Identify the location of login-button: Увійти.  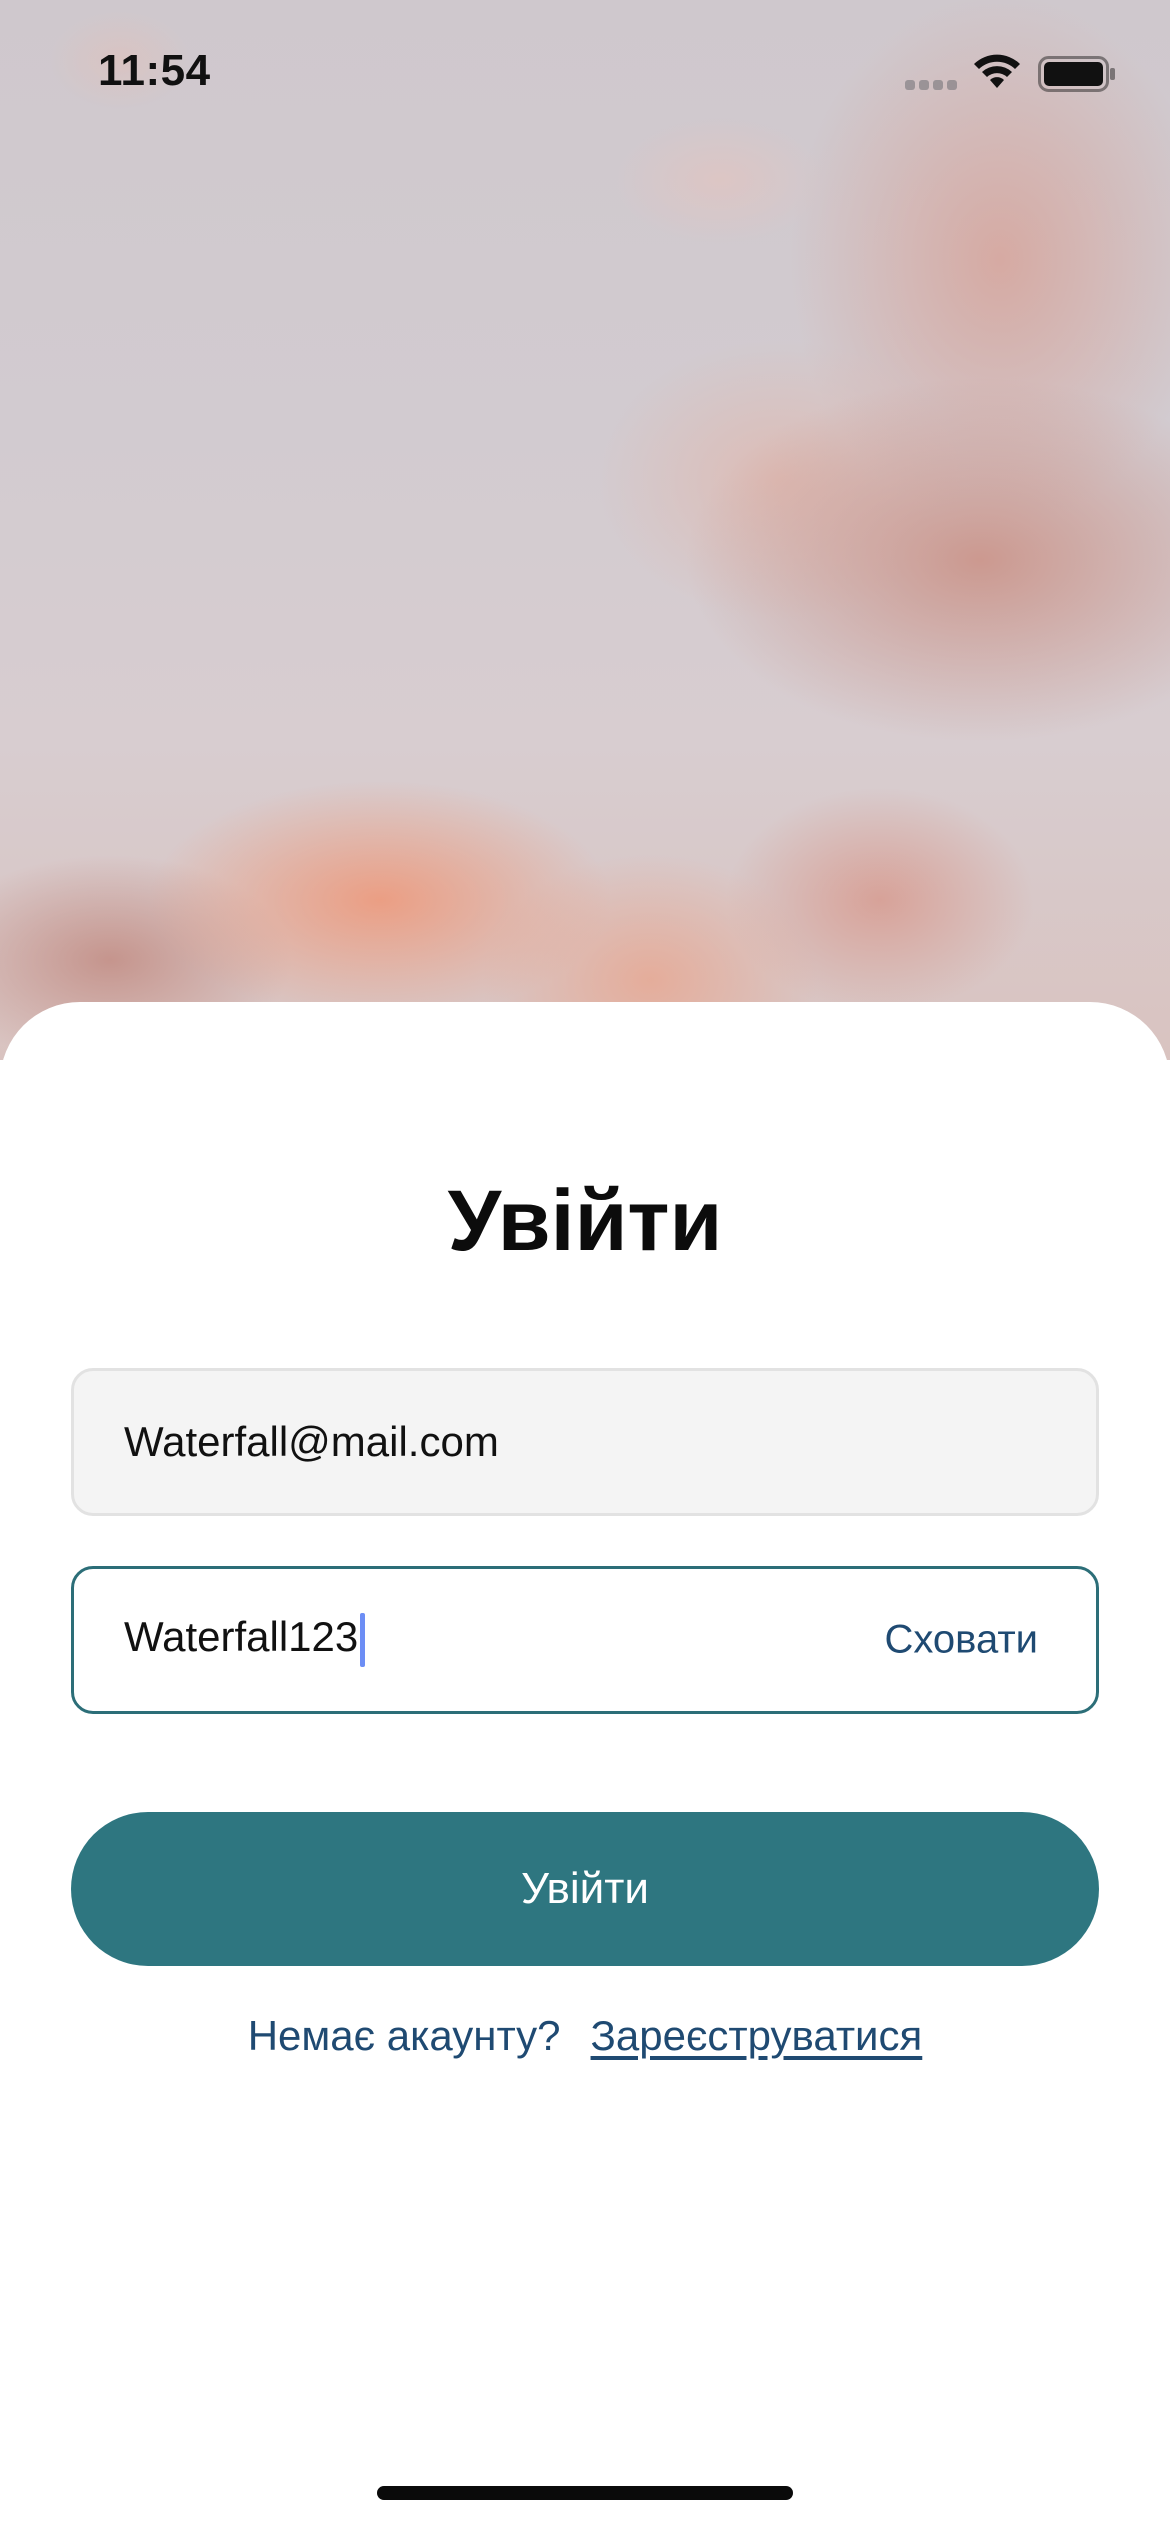
(585, 1889).